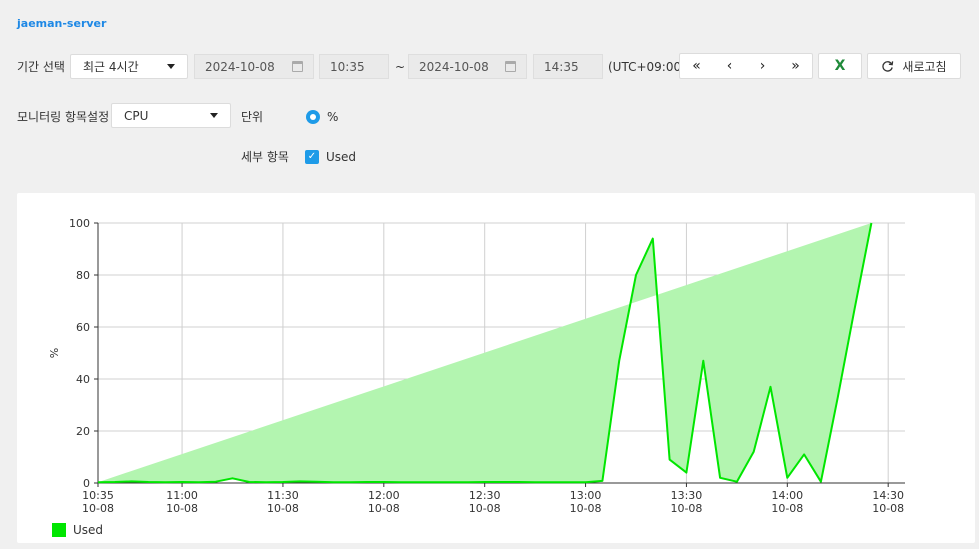  I want to click on detail-checkbox-used: ✓ Used, so click(330, 157).